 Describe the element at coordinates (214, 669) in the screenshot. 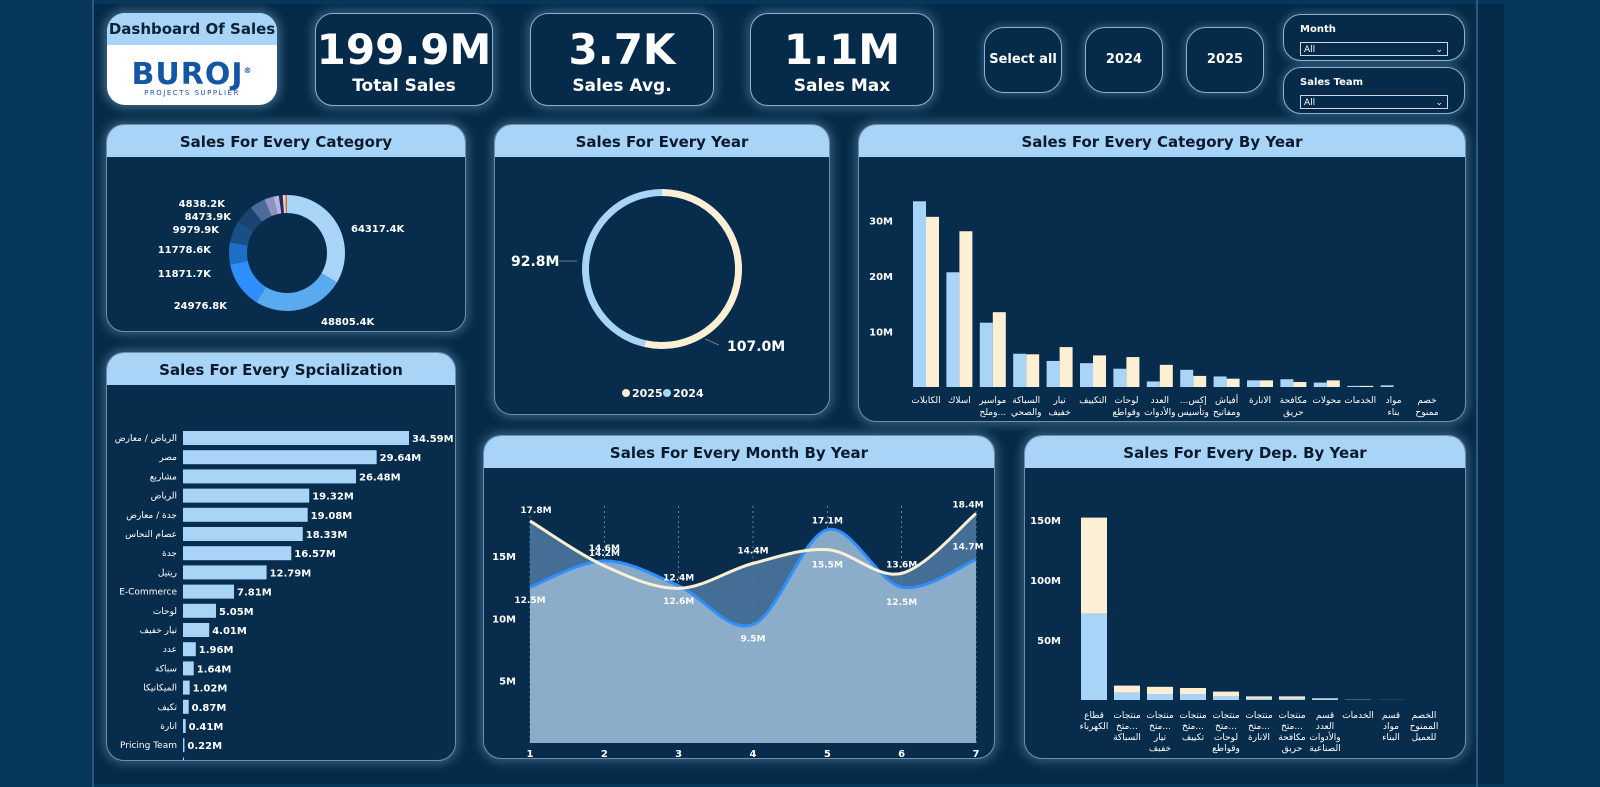

I see `data-label: 1.64M` at that location.